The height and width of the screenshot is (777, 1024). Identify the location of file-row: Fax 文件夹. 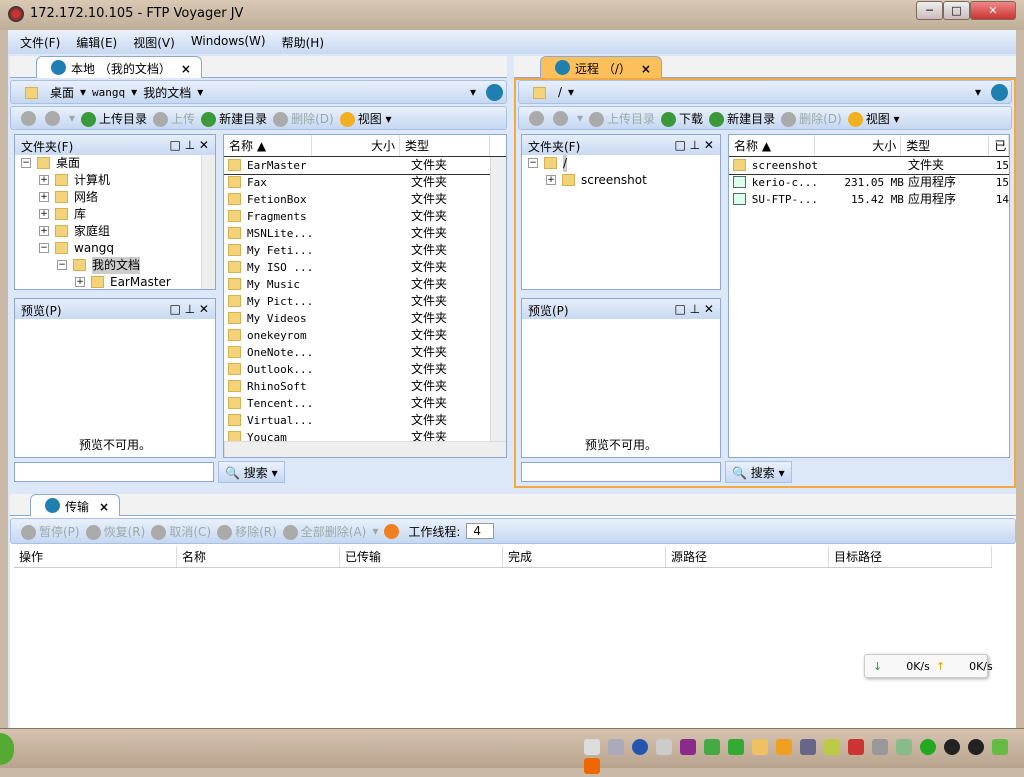
(365, 182).